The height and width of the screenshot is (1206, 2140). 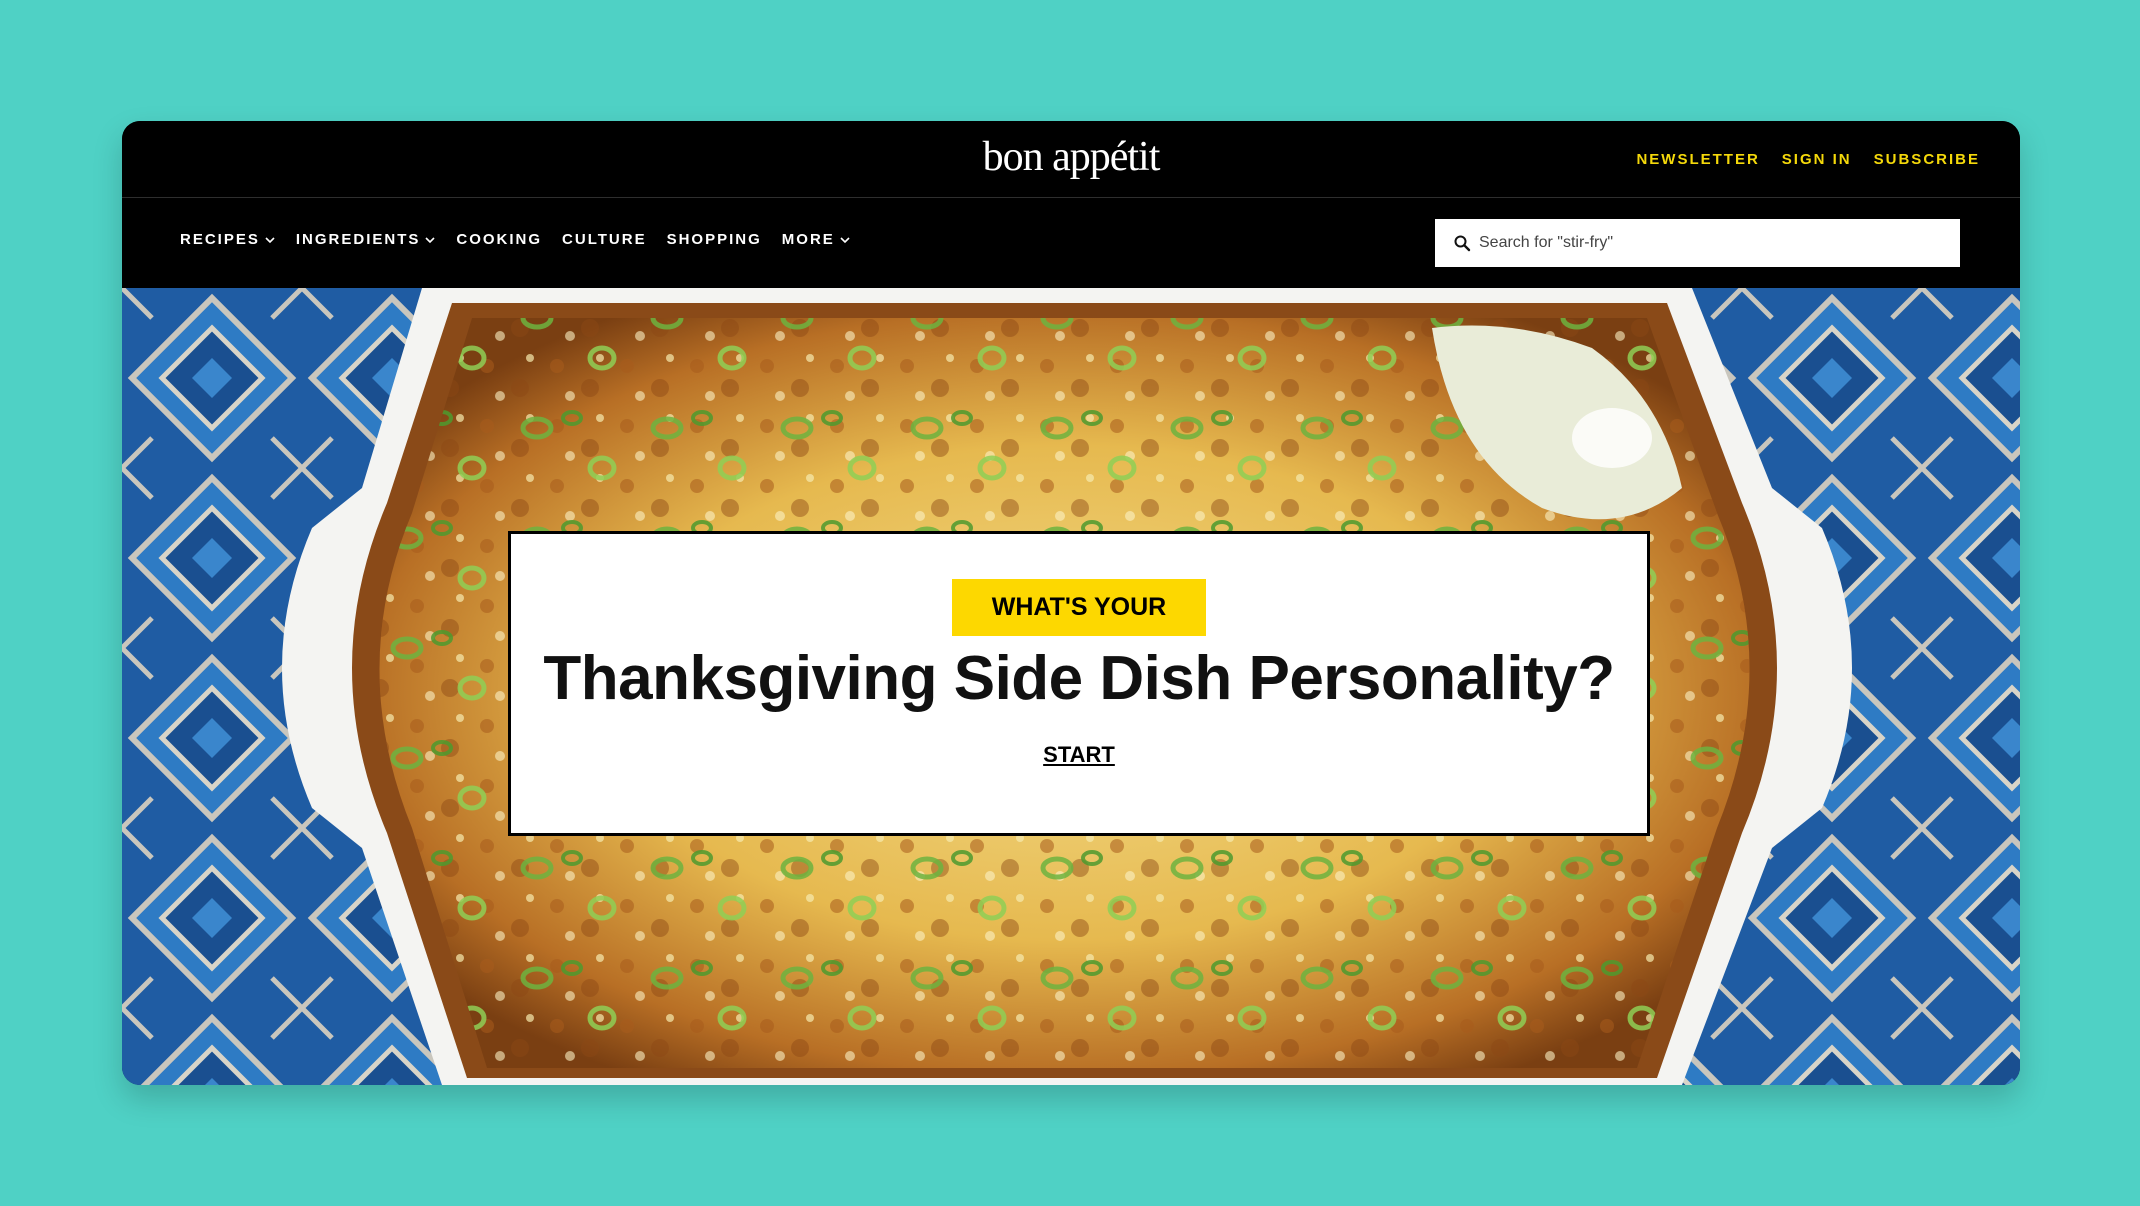 What do you see at coordinates (220, 239) in the screenshot?
I see `nav-item-label: RECIPES` at bounding box center [220, 239].